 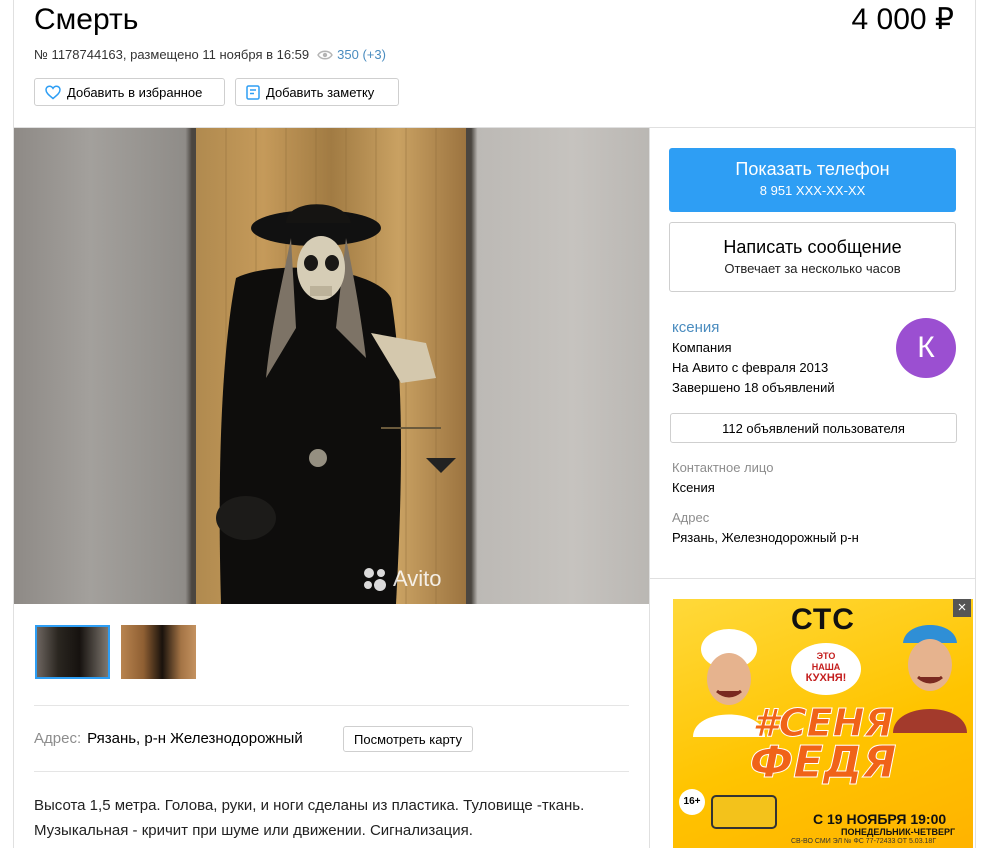 What do you see at coordinates (195, 738) in the screenshot?
I see `address-row-value: Рязань, р-н Железнодорожный` at bounding box center [195, 738].